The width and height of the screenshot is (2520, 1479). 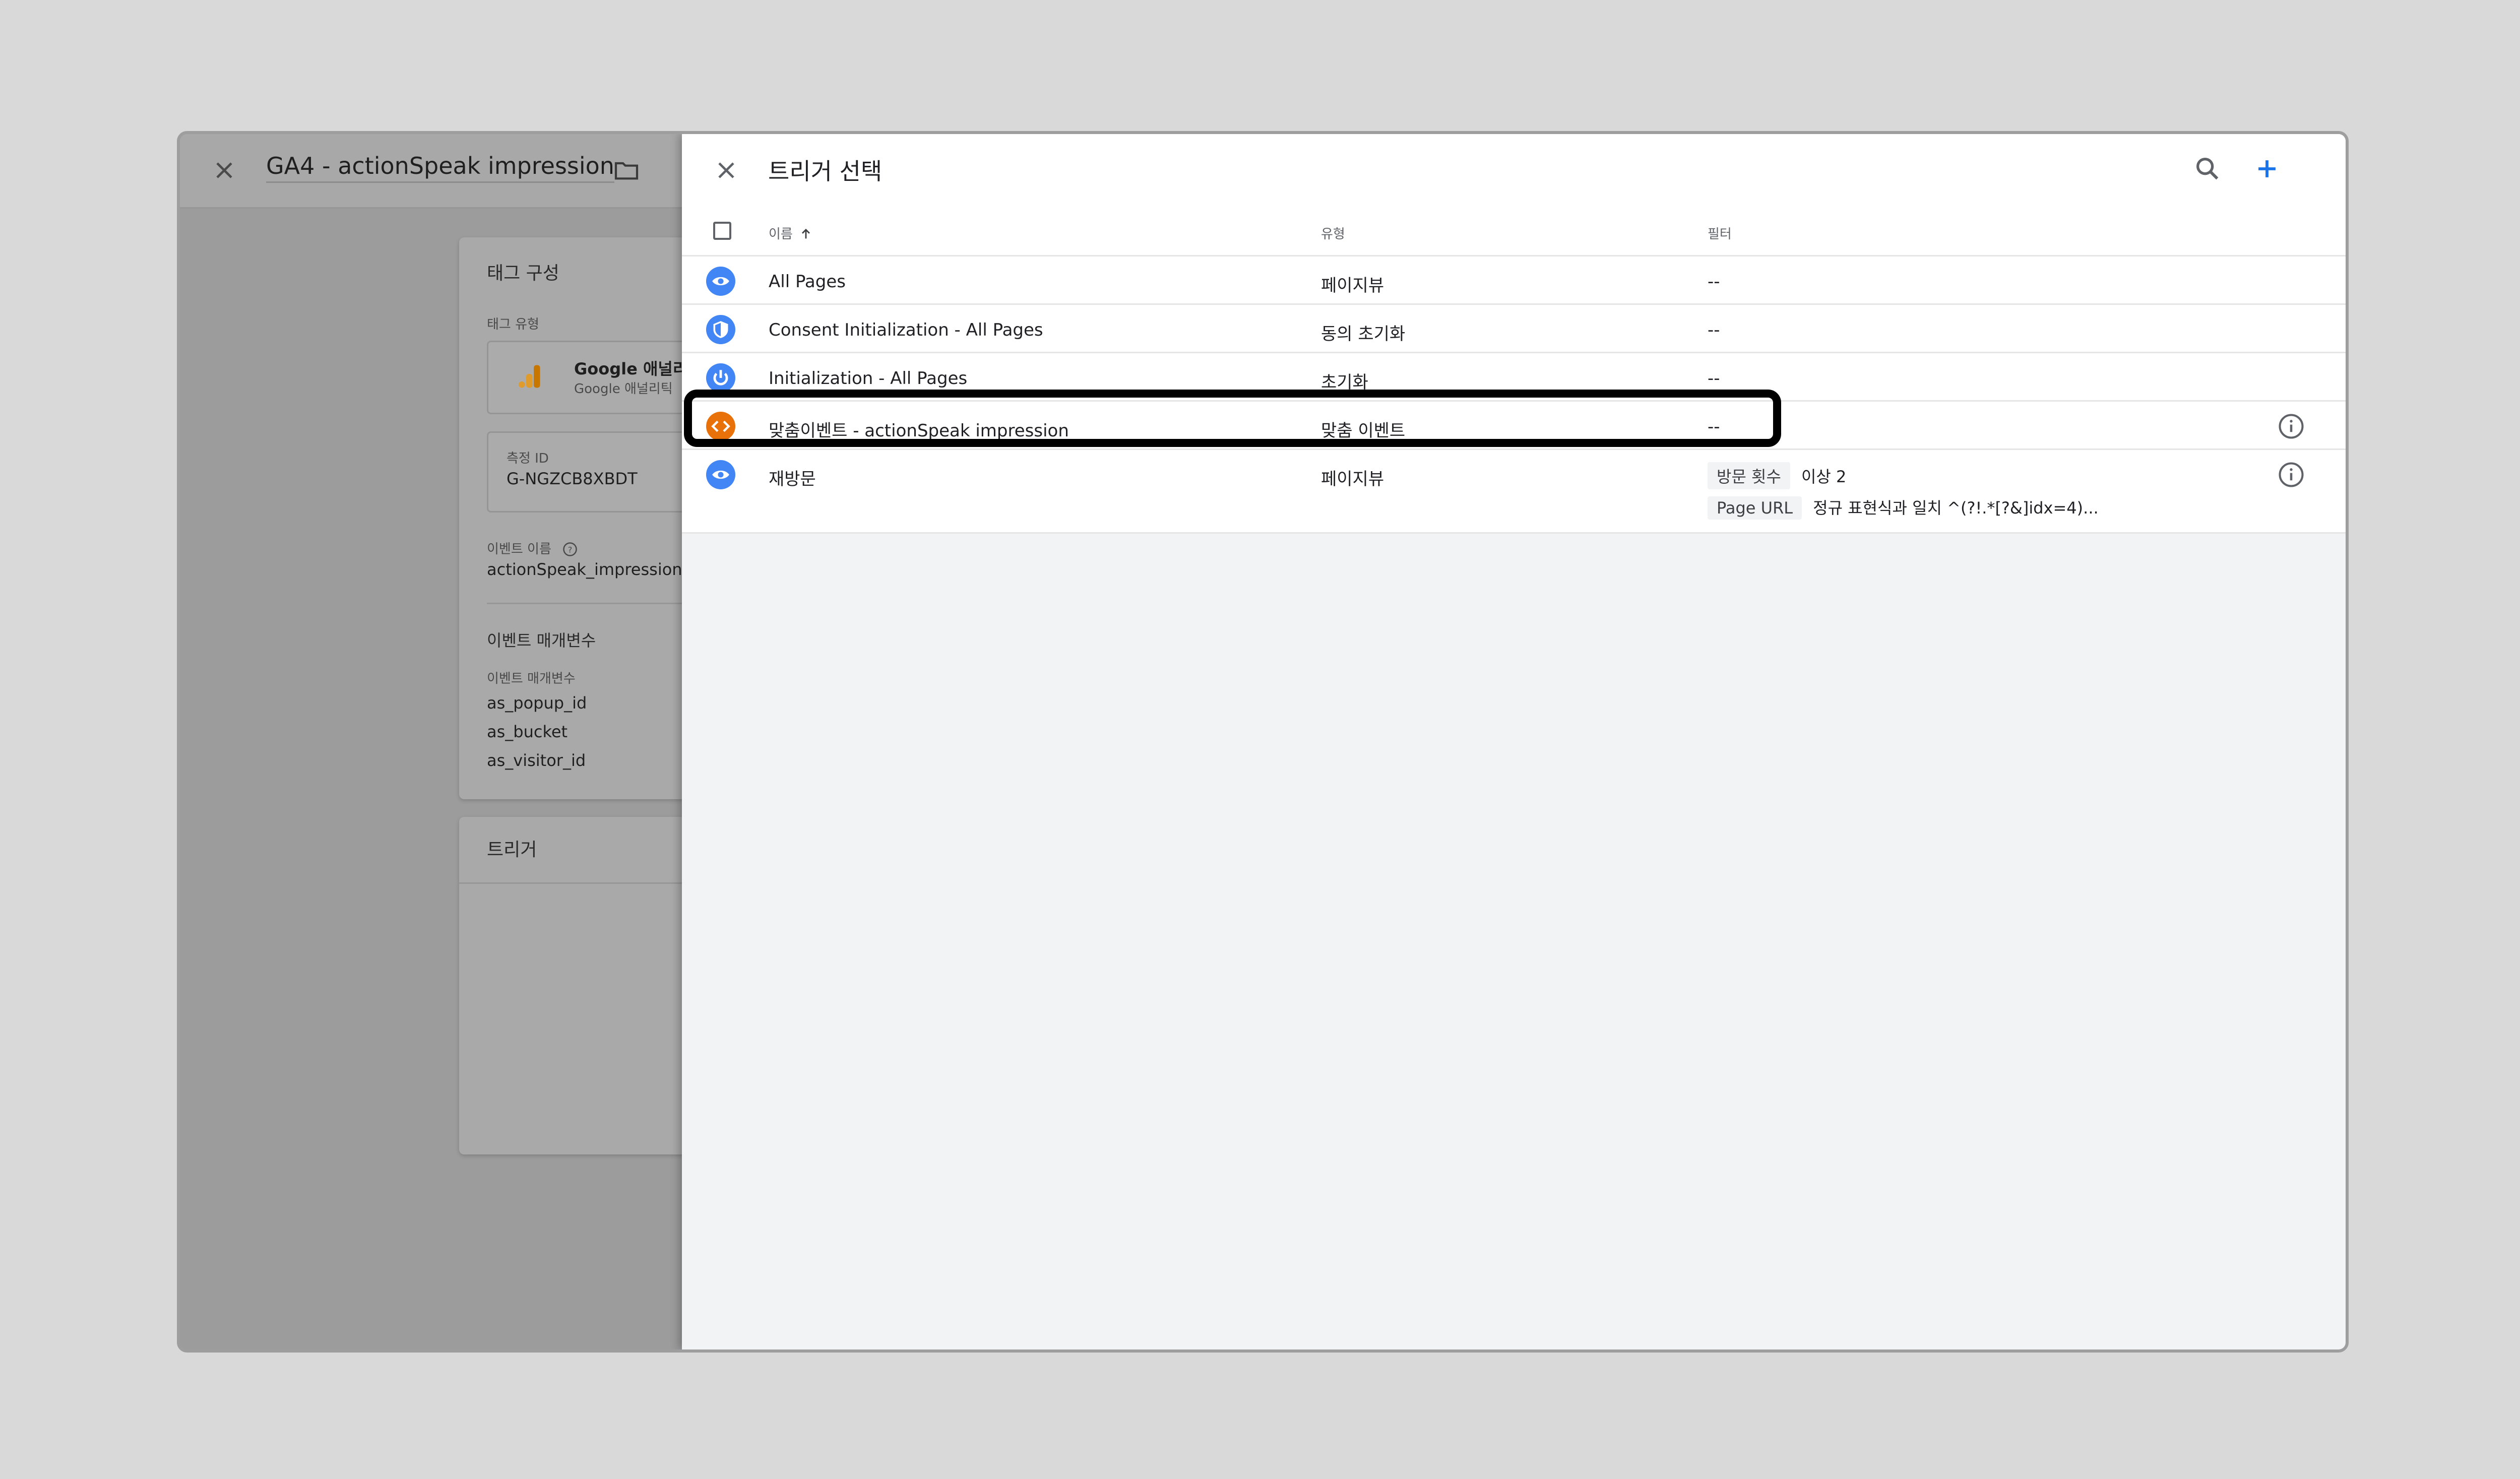 What do you see at coordinates (537, 703) in the screenshot?
I see `event-param-item: as_popup_id` at bounding box center [537, 703].